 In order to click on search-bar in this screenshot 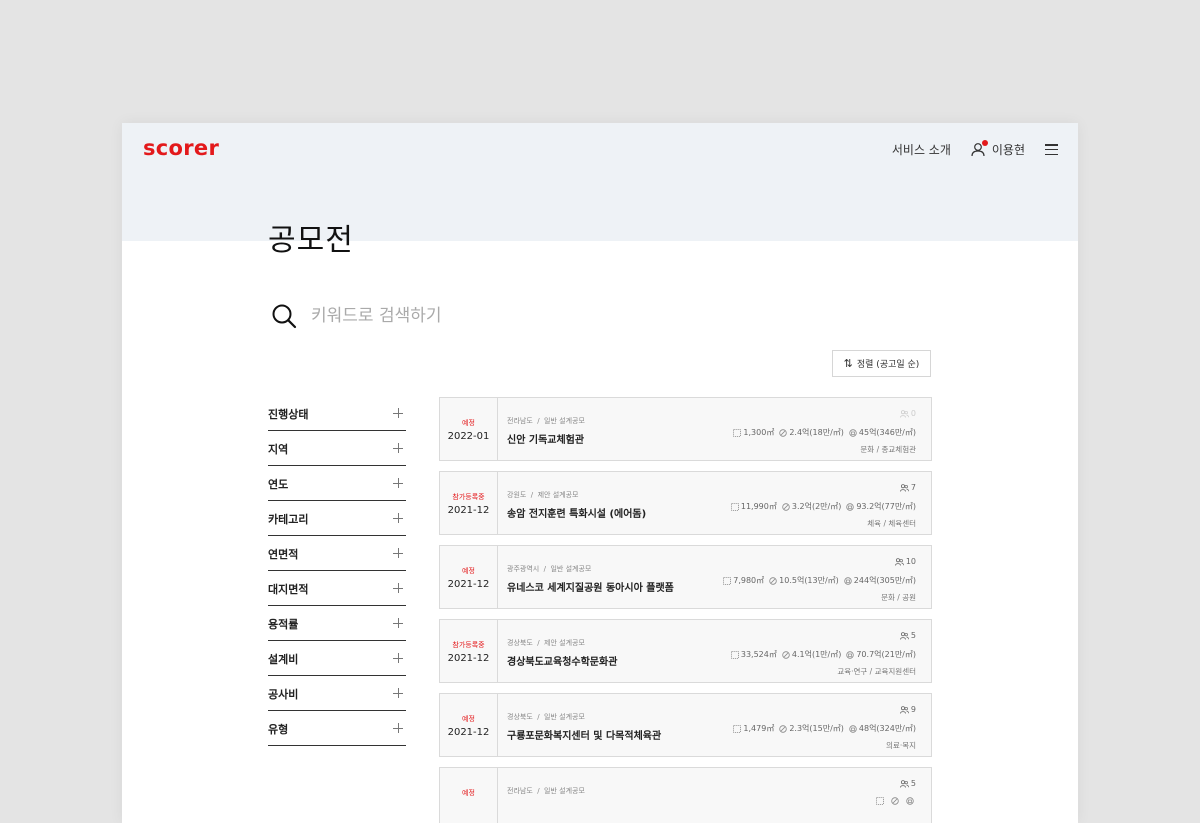, I will do `click(492, 316)`.